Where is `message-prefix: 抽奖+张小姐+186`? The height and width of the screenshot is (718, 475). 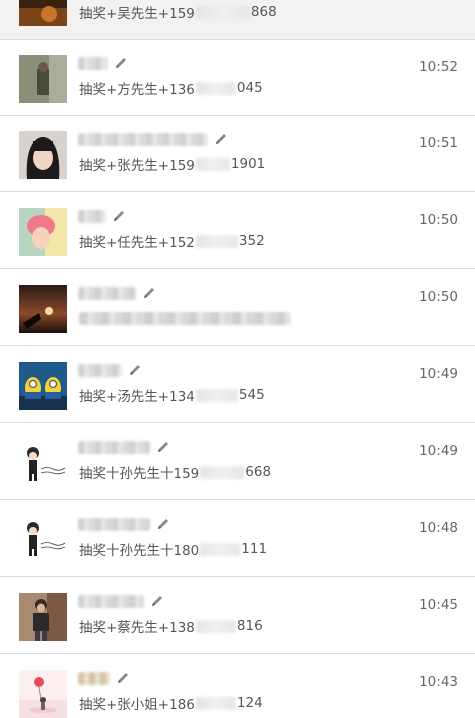 message-prefix: 抽奖+张小姐+186 is located at coordinates (137, 705).